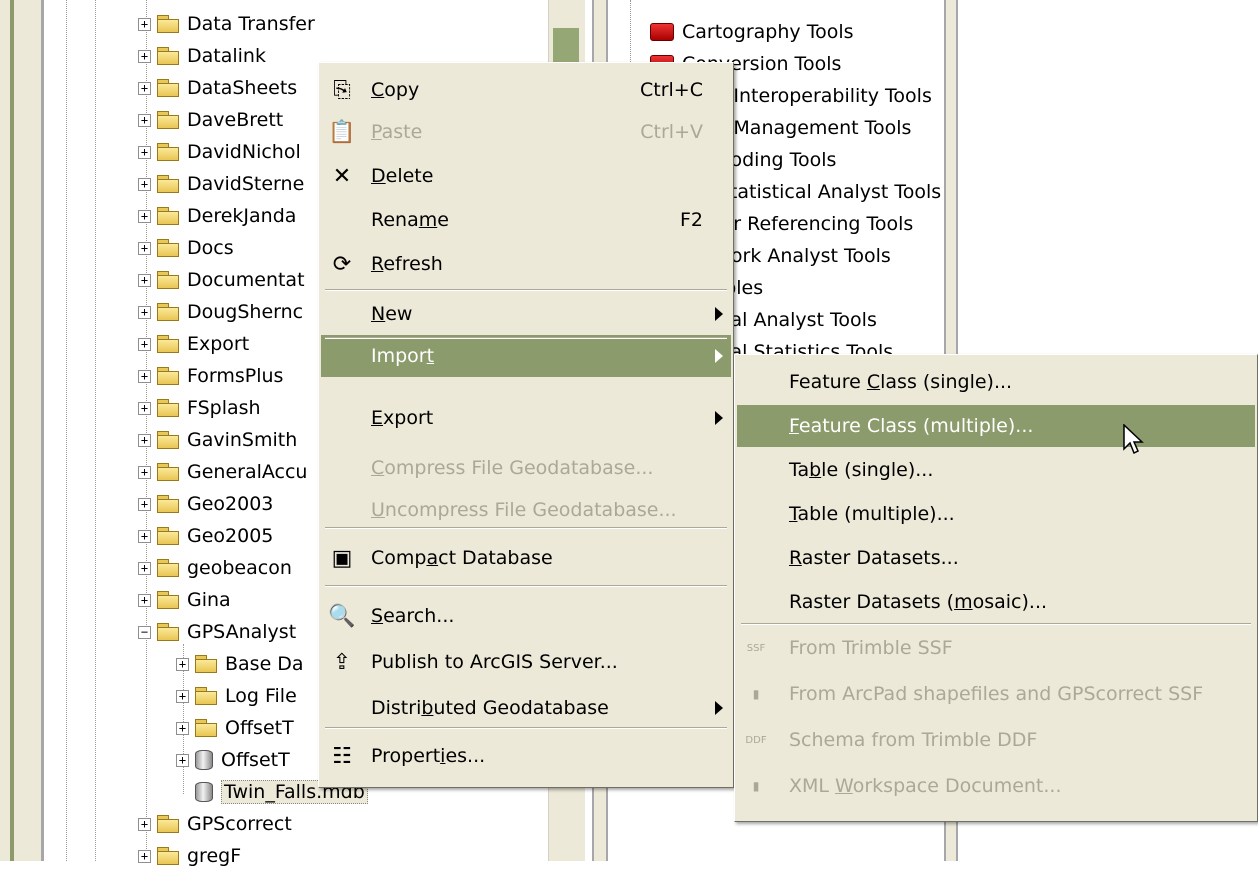  I want to click on tree-item: + Documentat, so click(221, 280).